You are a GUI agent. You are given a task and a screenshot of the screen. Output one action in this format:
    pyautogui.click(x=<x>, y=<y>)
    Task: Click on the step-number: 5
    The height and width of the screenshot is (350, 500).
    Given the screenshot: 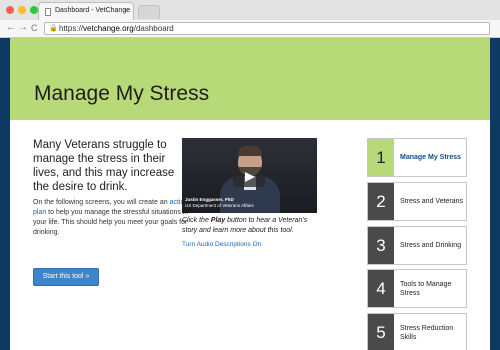 What is the action you would take?
    pyautogui.click(x=381, y=332)
    